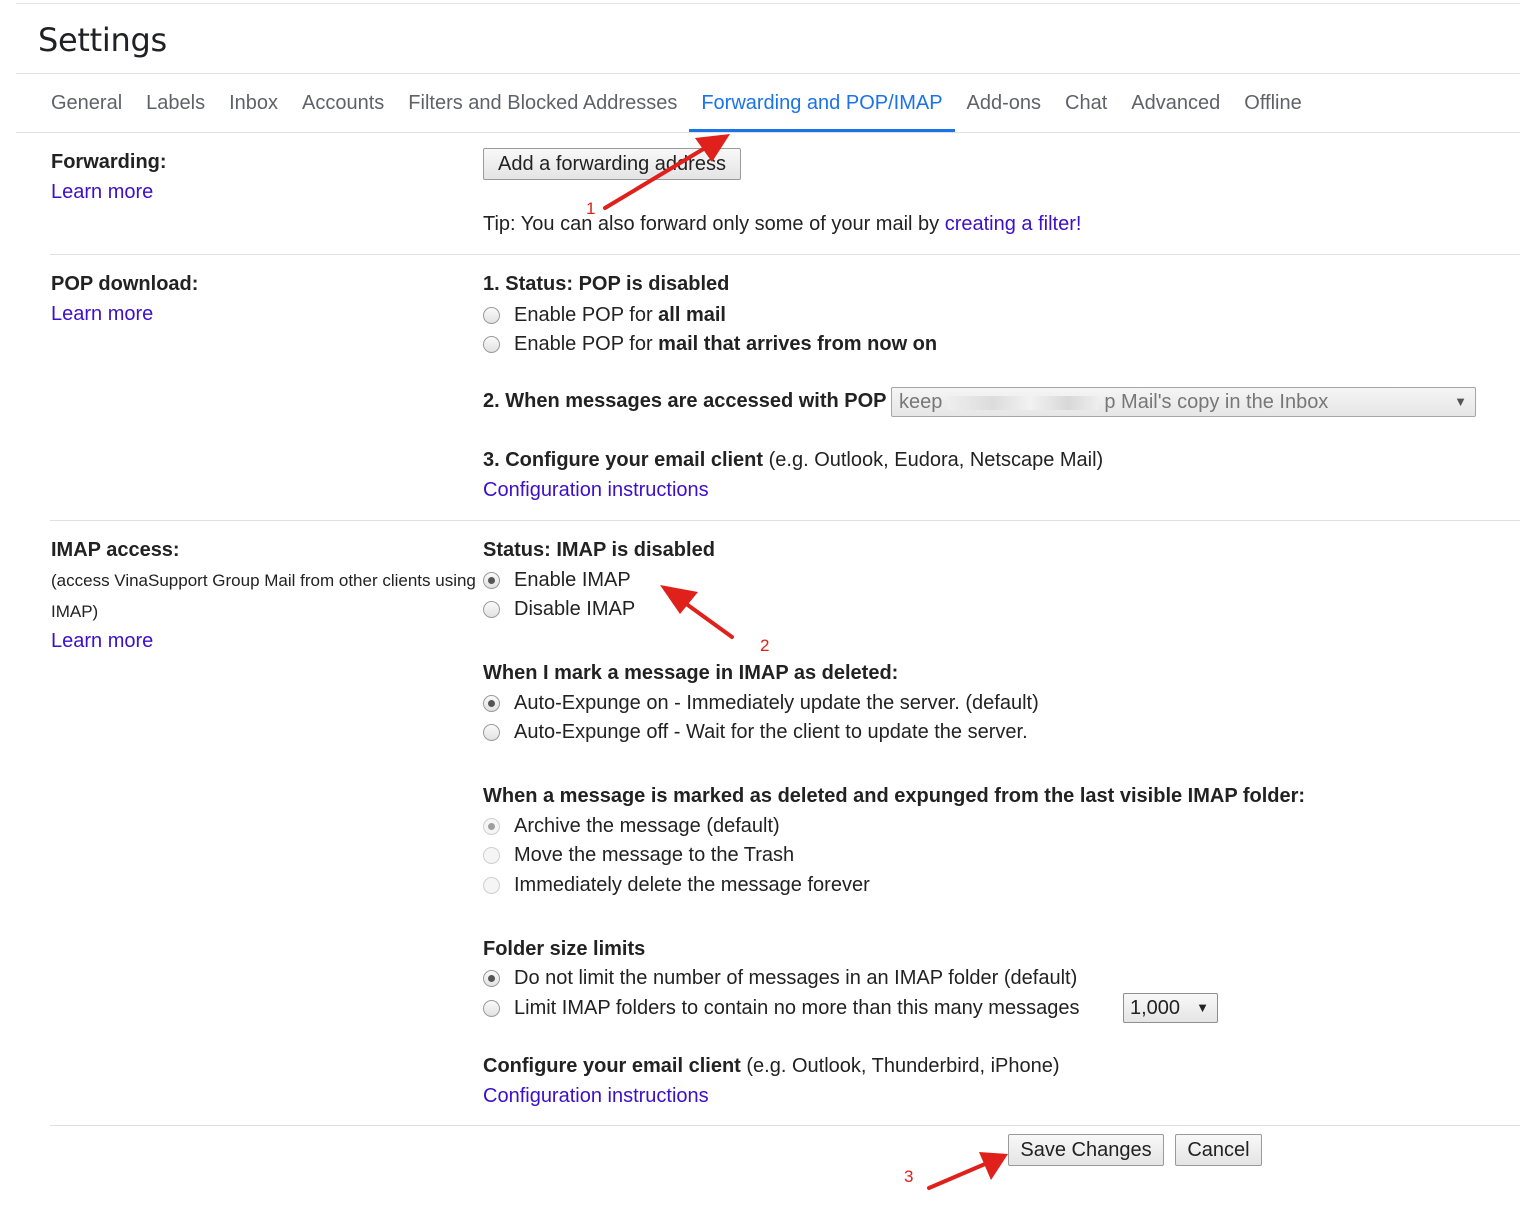 The height and width of the screenshot is (1209, 1520). I want to click on trash-radio, so click(491, 855).